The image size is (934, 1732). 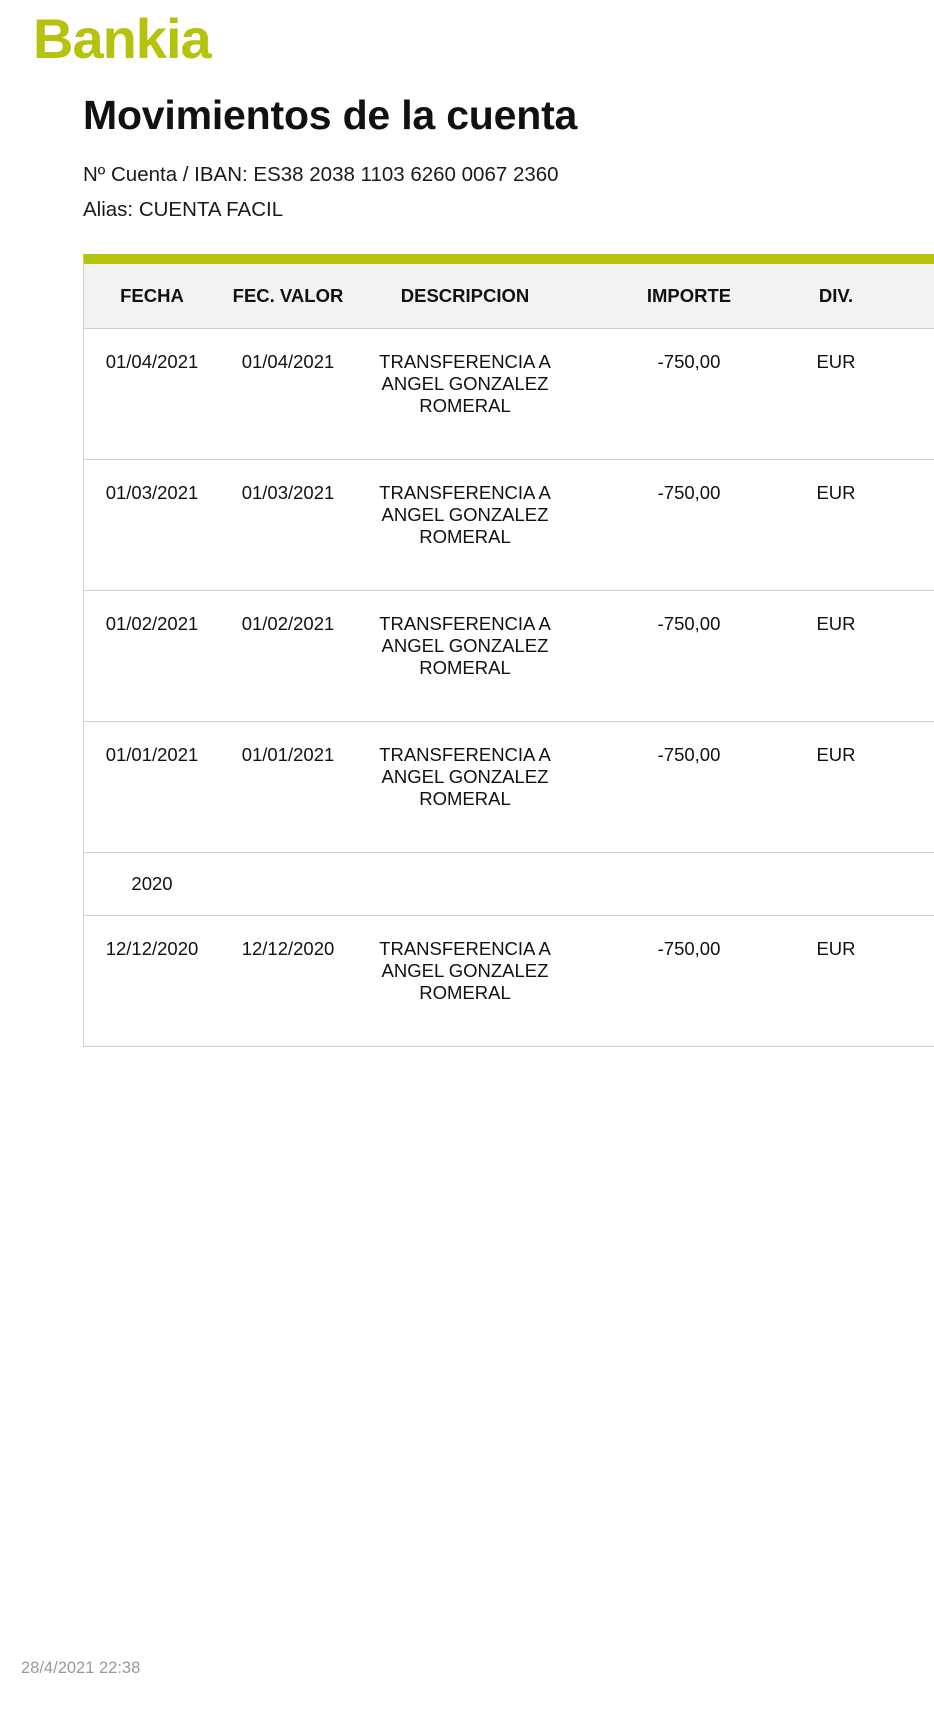 What do you see at coordinates (152, 296) in the screenshot?
I see `column-header-fecha: FECHA` at bounding box center [152, 296].